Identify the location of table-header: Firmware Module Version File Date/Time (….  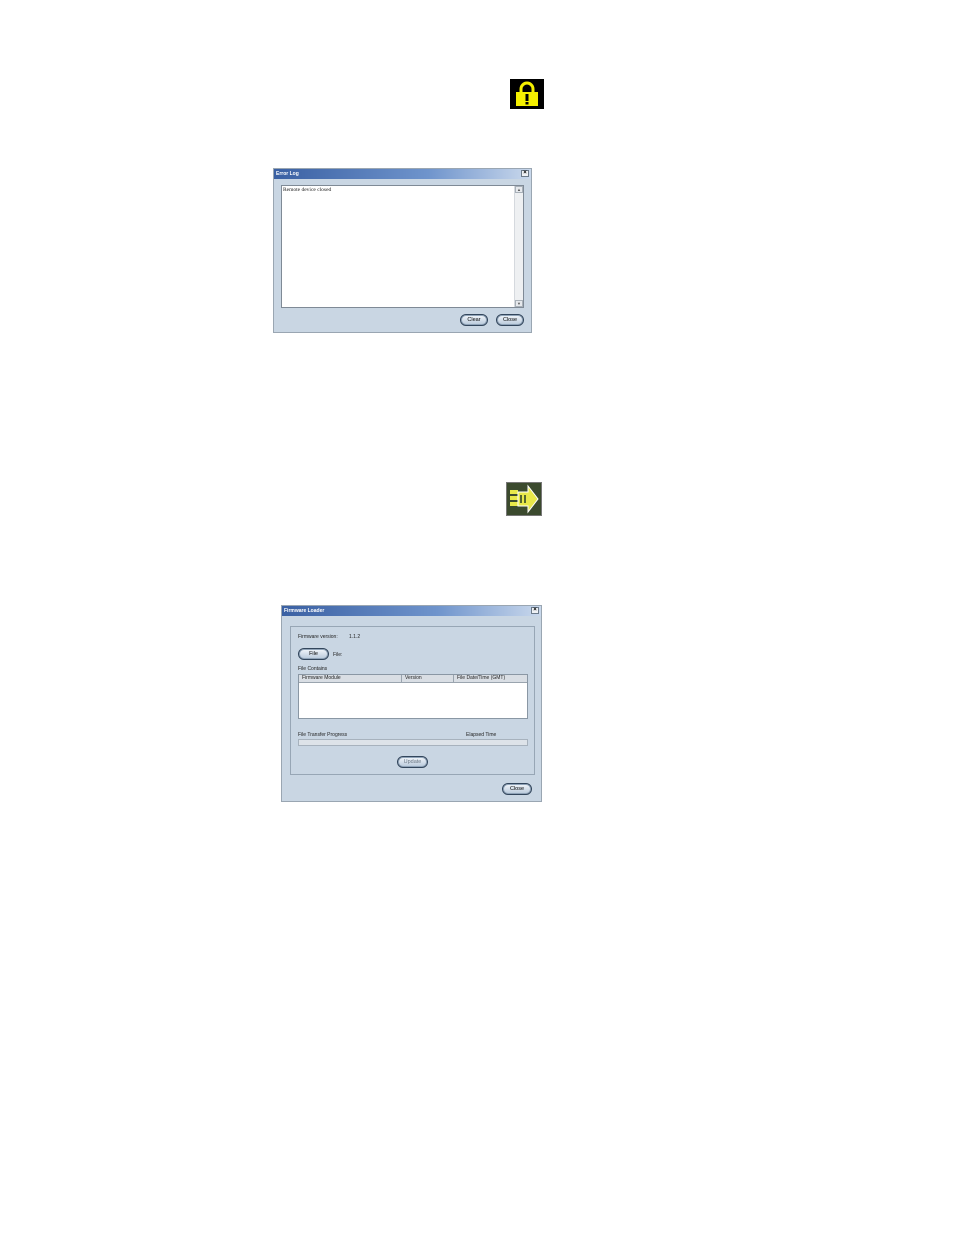
(413, 679).